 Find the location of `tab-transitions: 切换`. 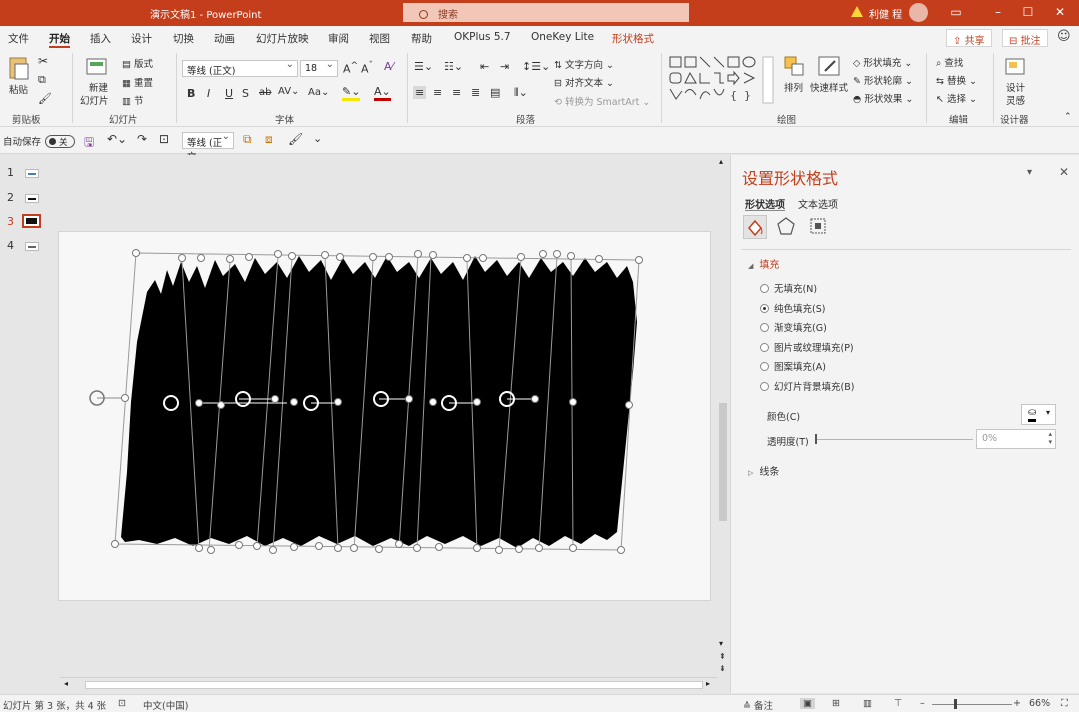

tab-transitions: 切换 is located at coordinates (183, 38).